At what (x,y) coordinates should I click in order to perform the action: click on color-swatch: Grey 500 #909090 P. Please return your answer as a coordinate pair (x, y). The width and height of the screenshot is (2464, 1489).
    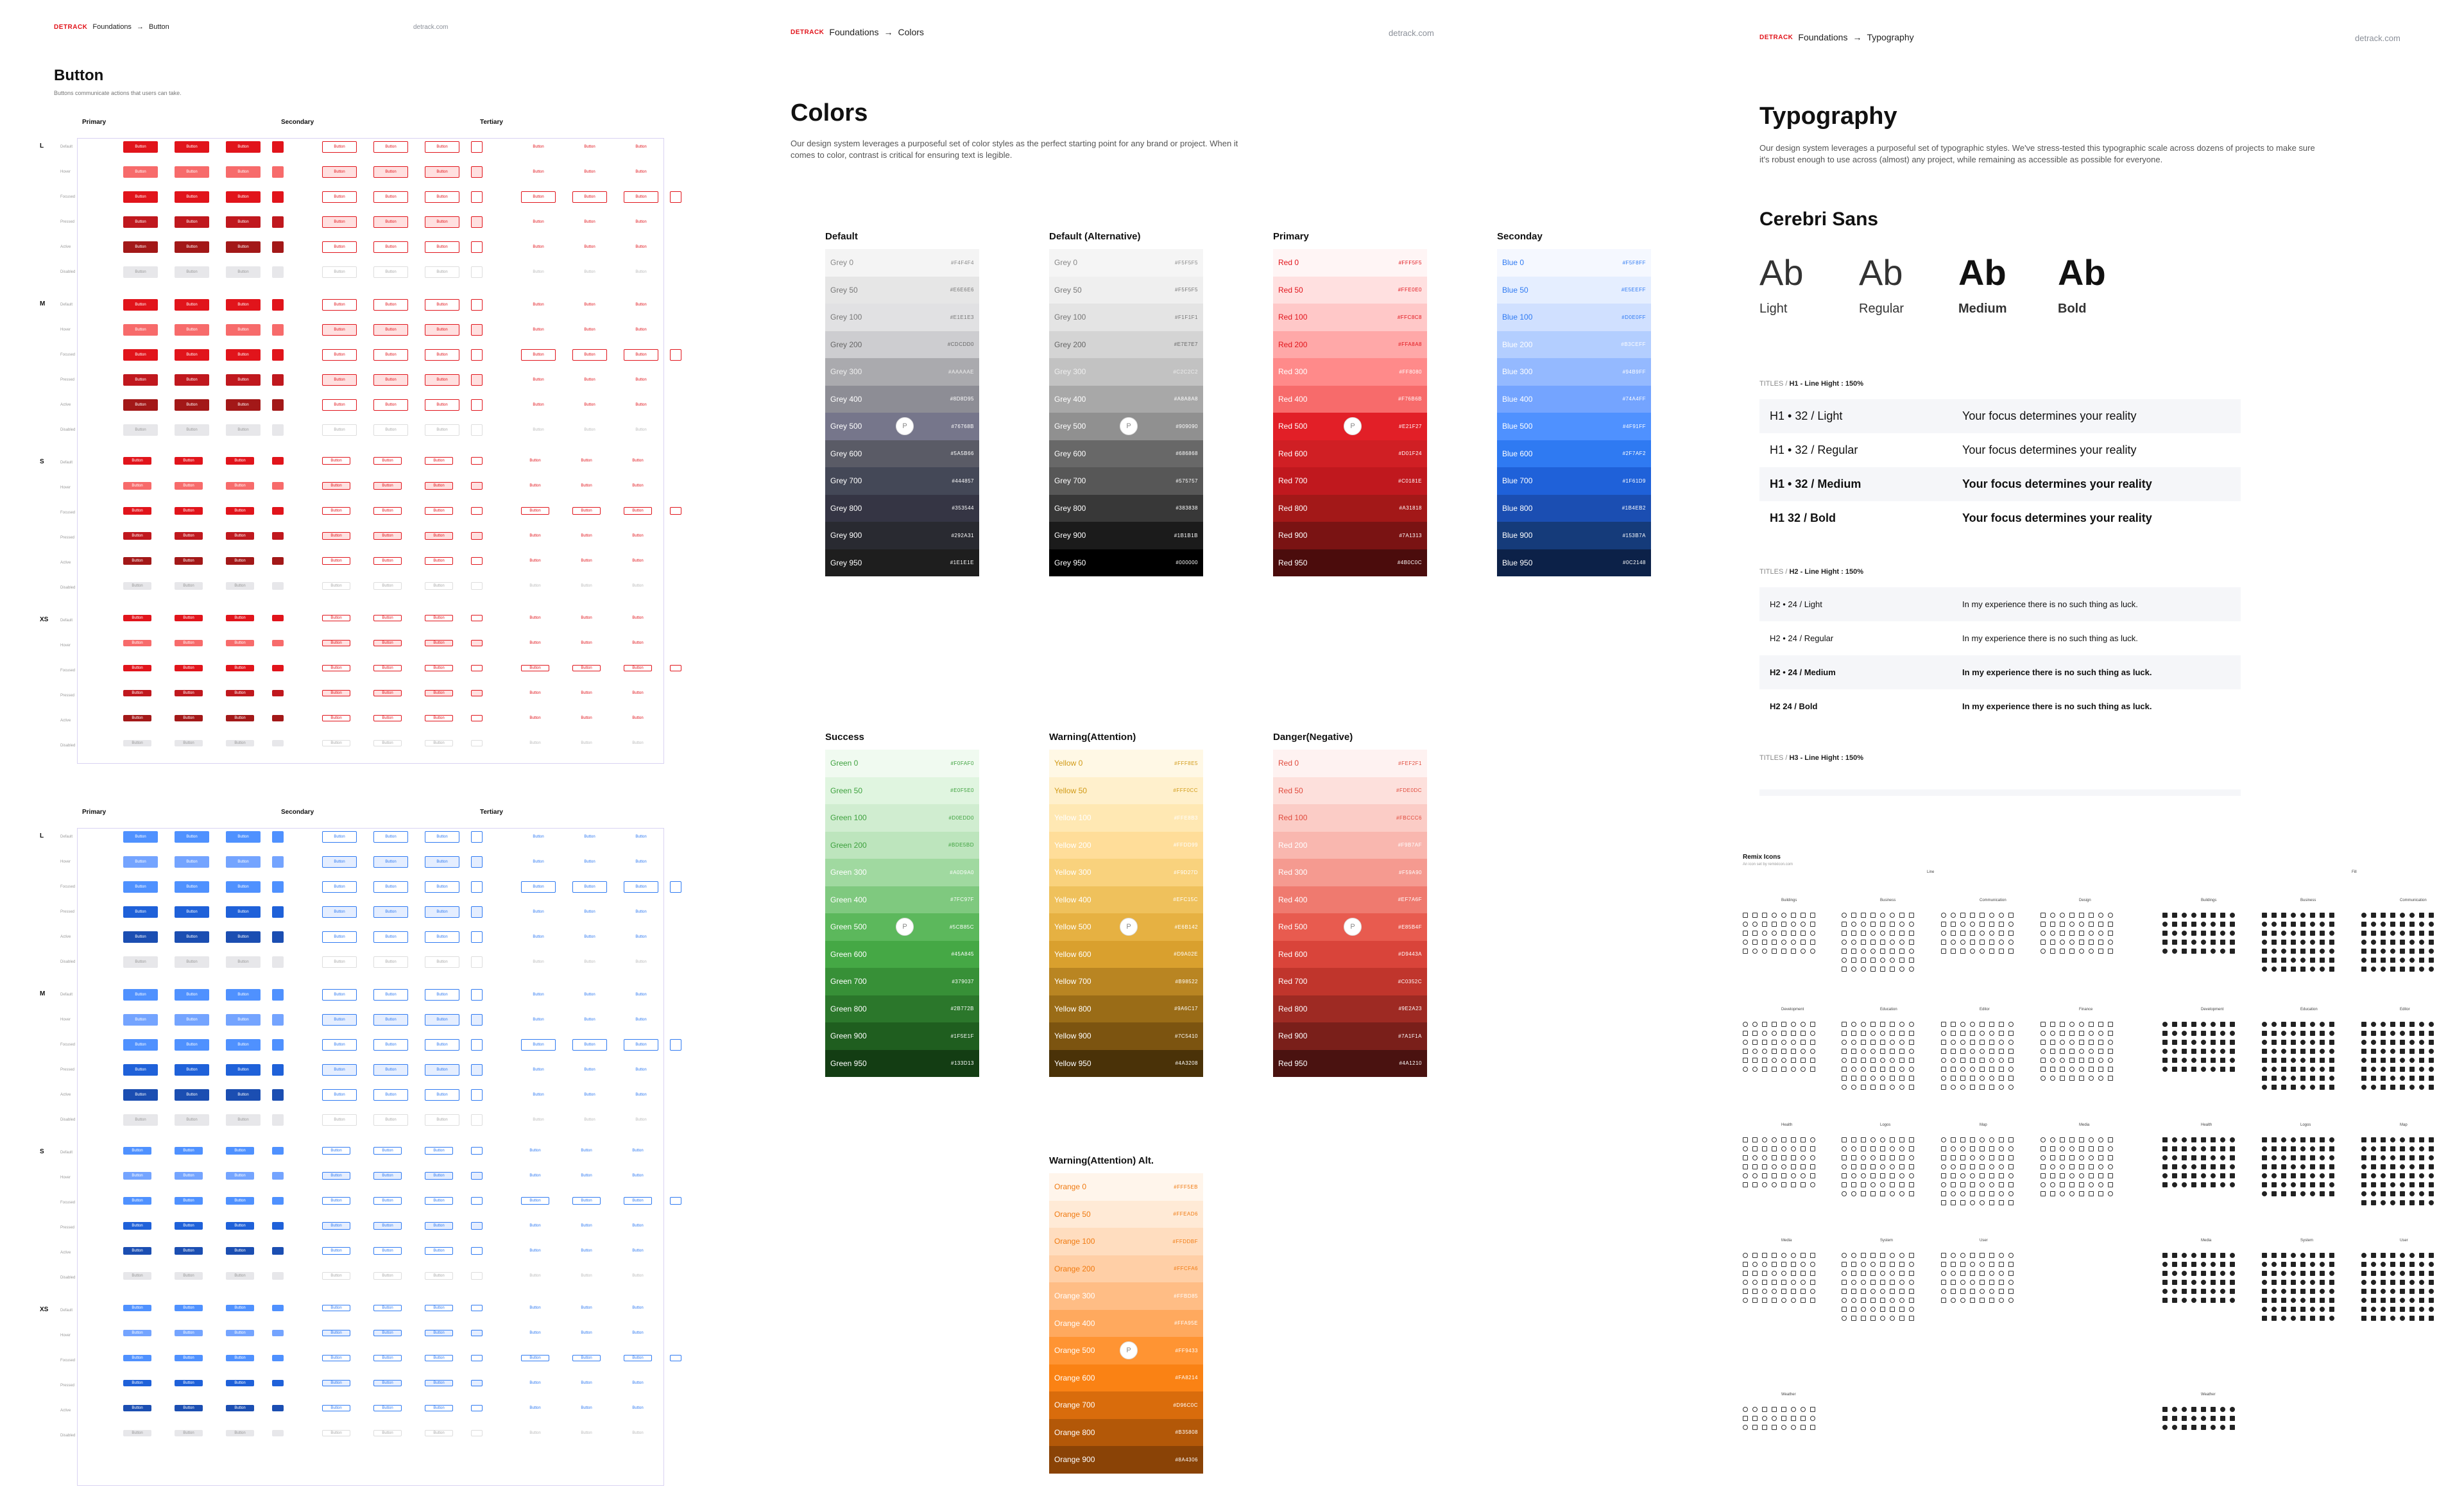
    Looking at the image, I should click on (1126, 427).